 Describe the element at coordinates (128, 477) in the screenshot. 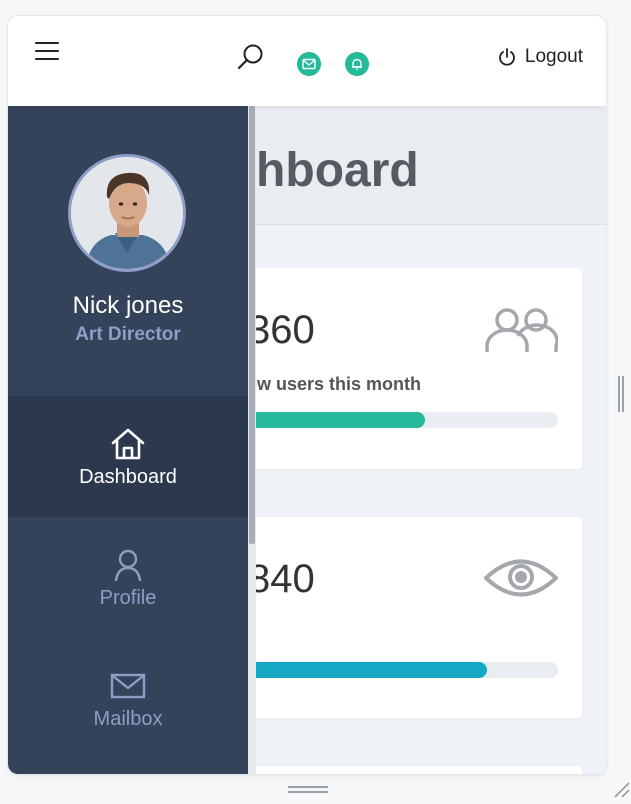

I see `sidebar-item-label: Dashboard` at that location.